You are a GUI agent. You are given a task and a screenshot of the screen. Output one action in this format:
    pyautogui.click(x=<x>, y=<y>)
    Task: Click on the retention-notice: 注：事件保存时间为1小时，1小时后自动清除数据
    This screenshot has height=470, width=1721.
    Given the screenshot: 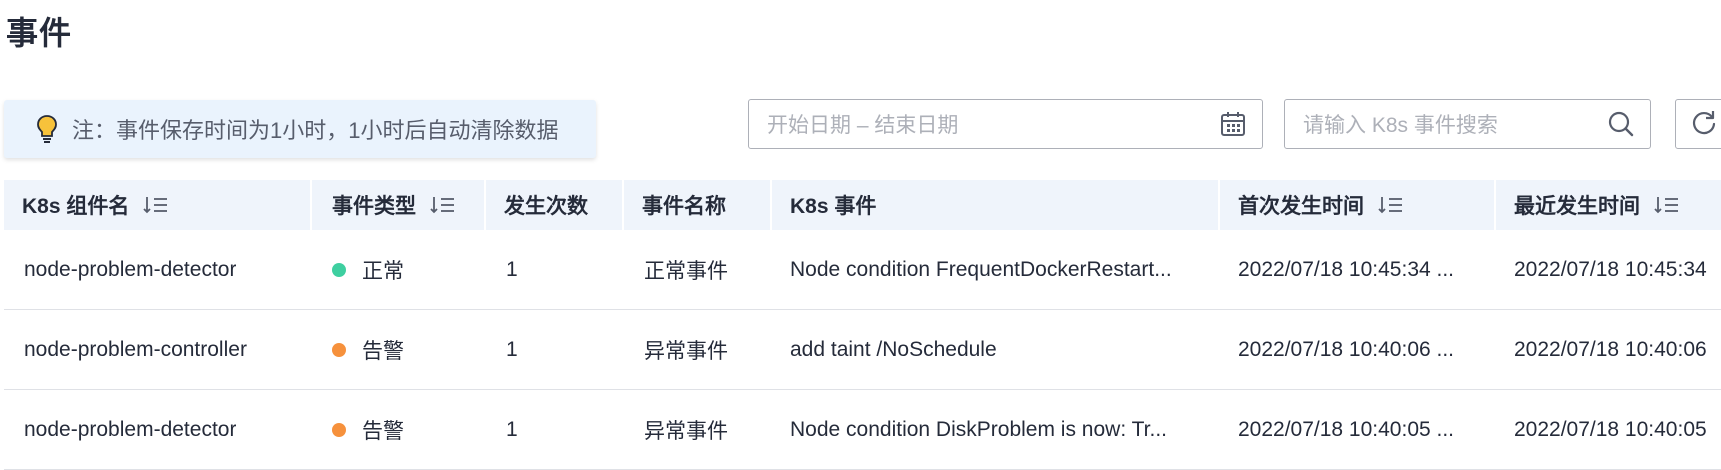 What is the action you would take?
    pyautogui.click(x=300, y=129)
    